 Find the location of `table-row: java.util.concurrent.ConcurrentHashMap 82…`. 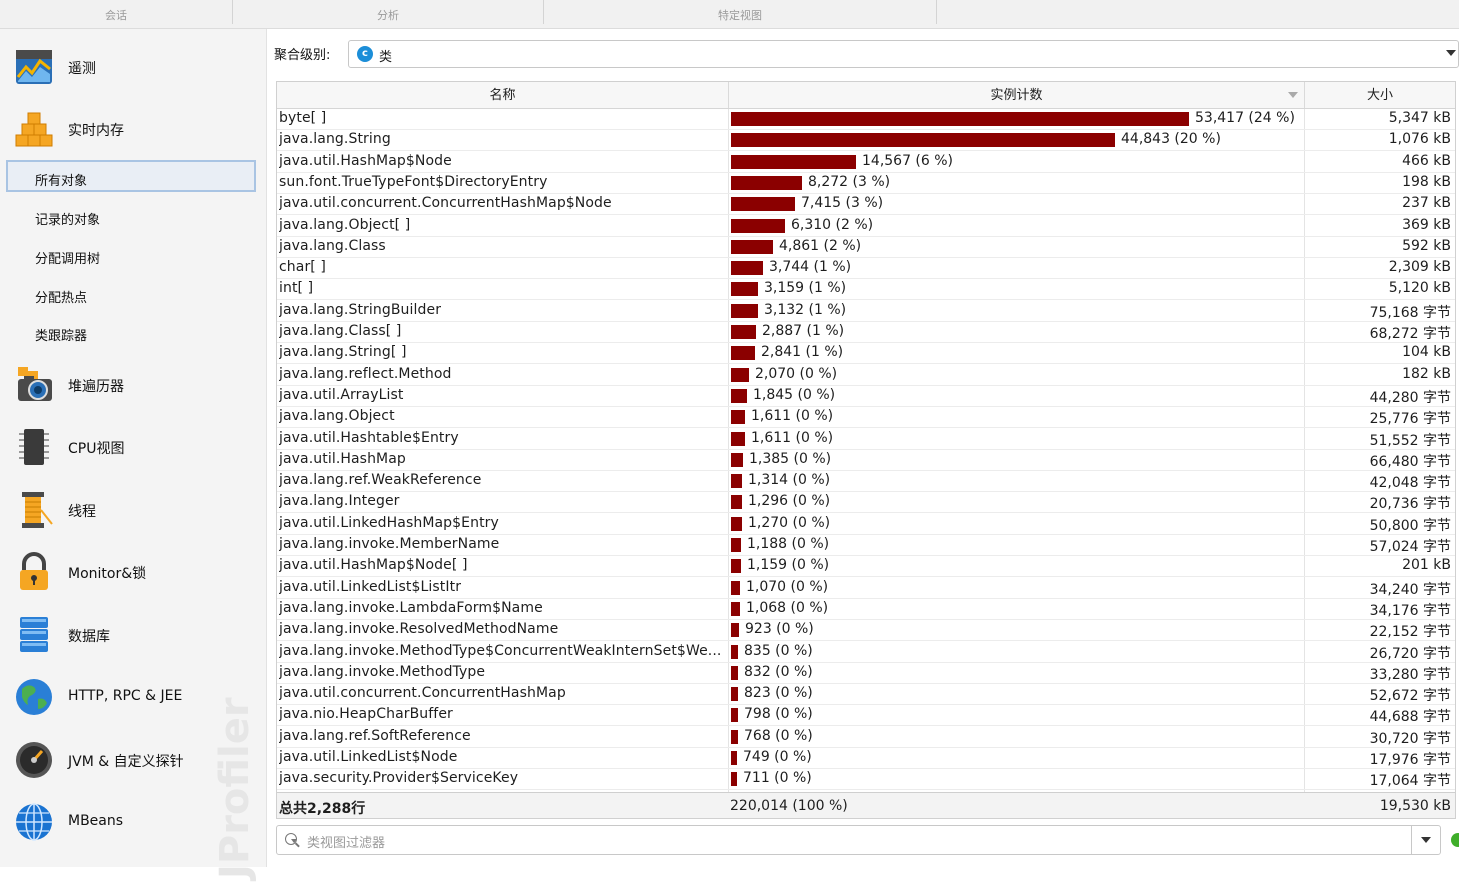

table-row: java.util.concurrent.ConcurrentHashMap 82… is located at coordinates (866, 695).